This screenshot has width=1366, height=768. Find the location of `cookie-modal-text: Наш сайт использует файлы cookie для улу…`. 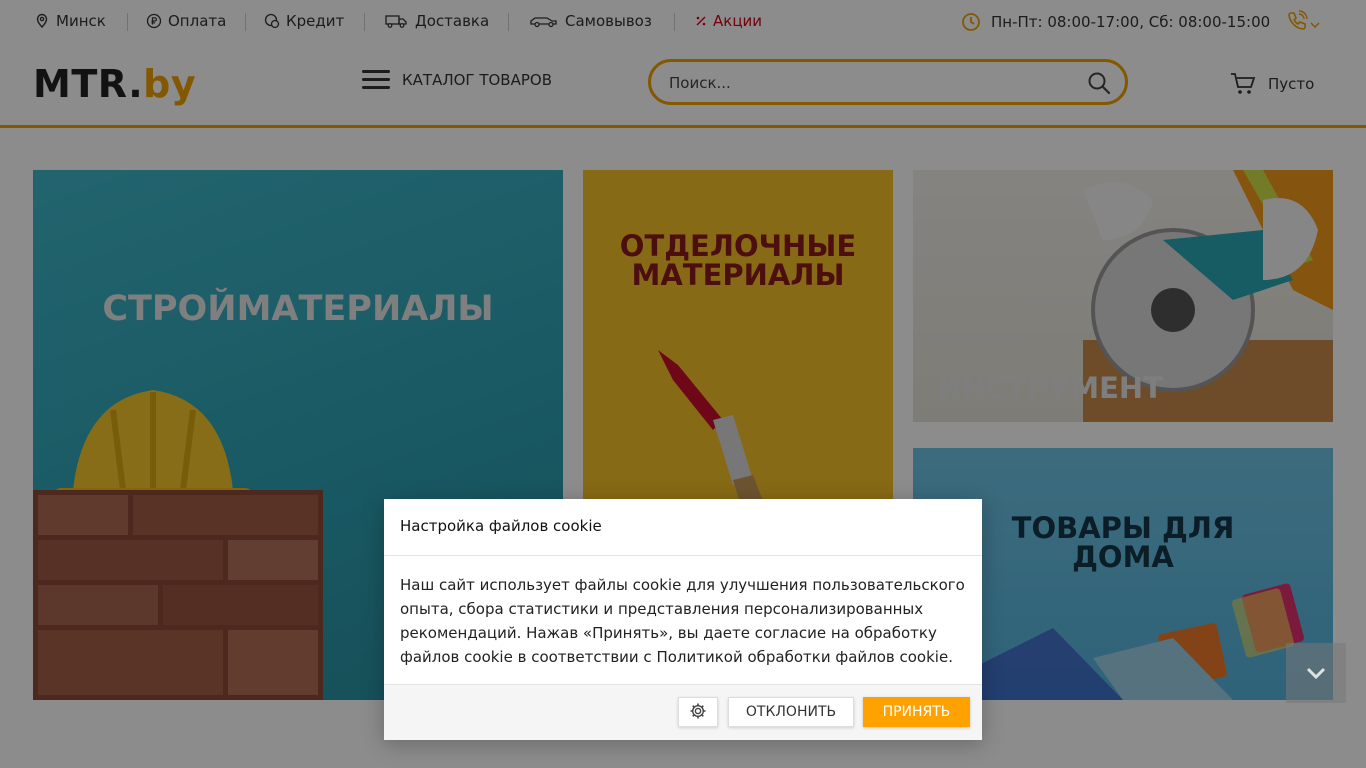

cookie-modal-text: Наш сайт использует файлы cookie для улу… is located at coordinates (682, 621).